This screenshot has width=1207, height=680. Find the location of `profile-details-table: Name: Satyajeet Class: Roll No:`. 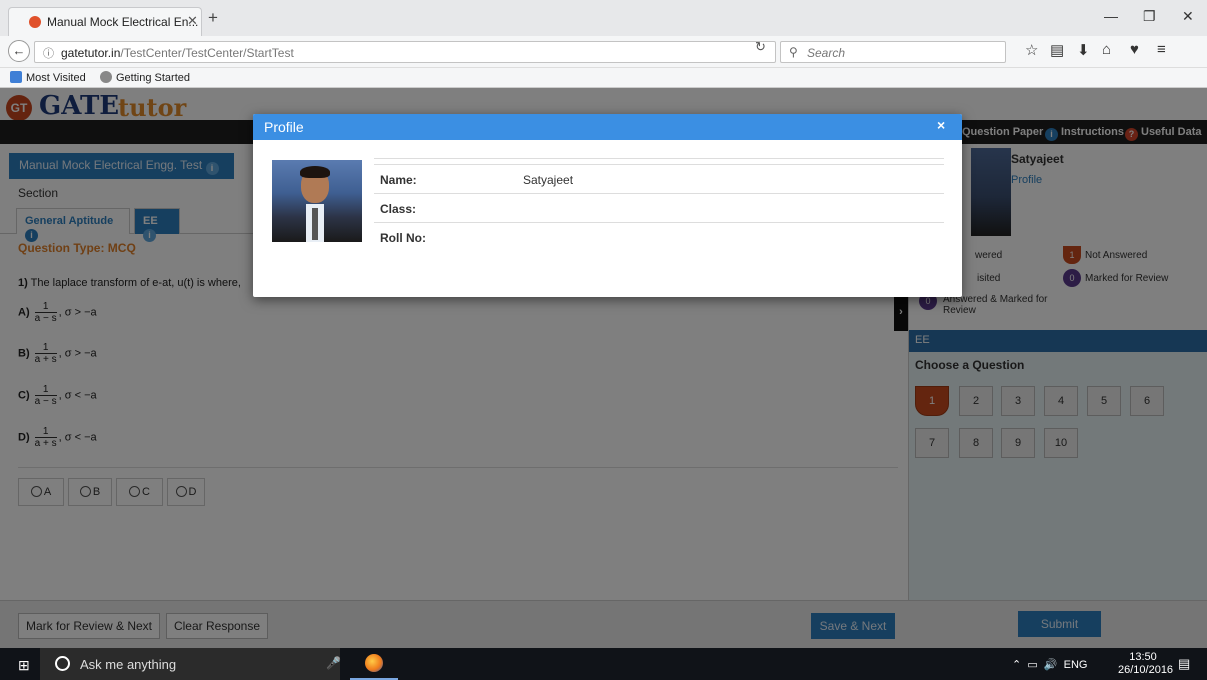

profile-details-table: Name: Satyajeet Class: Roll No: is located at coordinates (659, 204).